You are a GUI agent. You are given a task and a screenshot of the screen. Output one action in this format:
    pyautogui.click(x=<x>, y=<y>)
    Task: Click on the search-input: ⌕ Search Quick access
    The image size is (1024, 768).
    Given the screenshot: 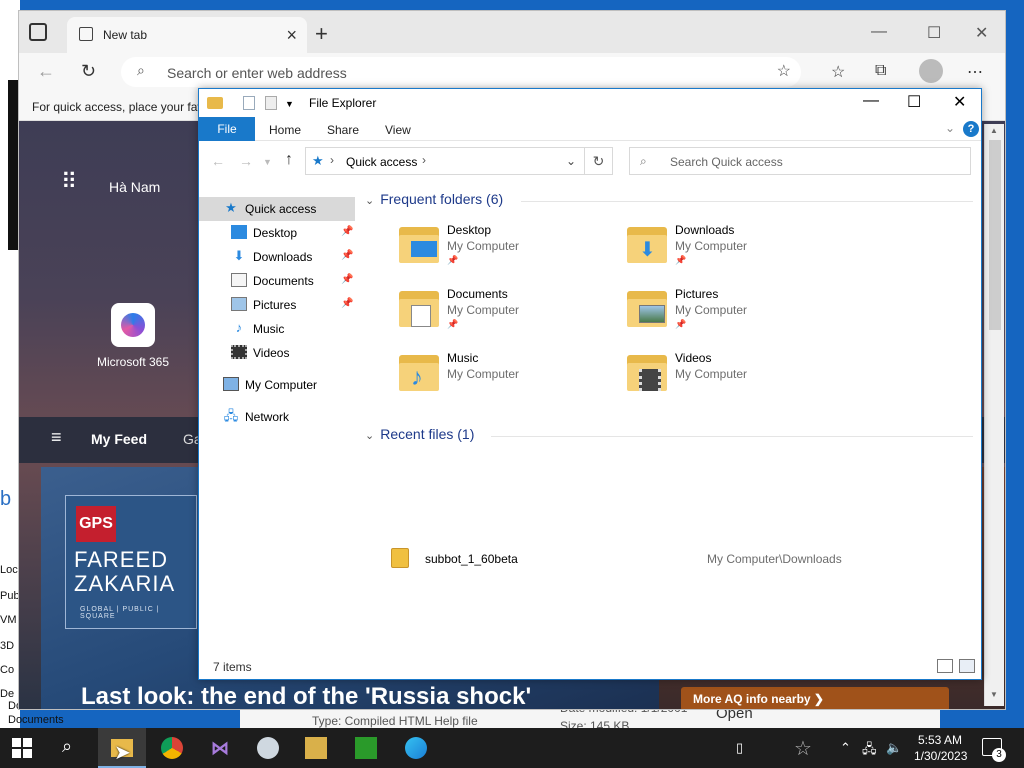 What is the action you would take?
    pyautogui.click(x=800, y=161)
    